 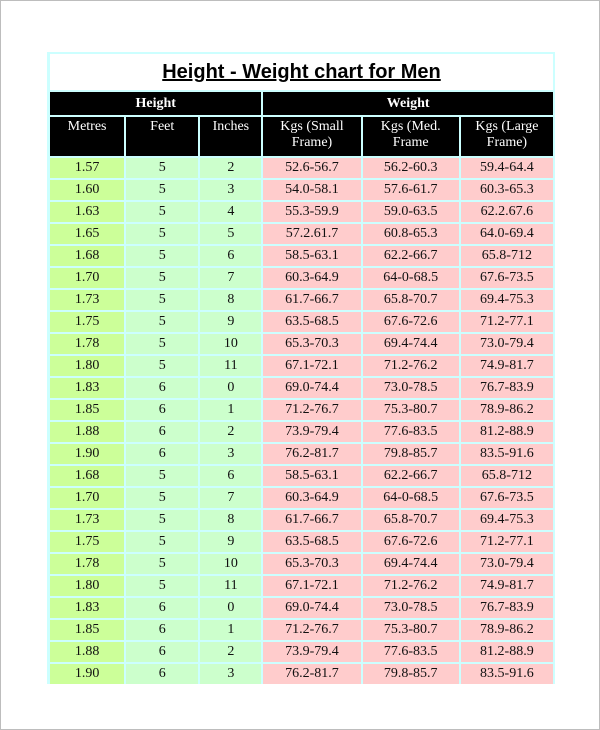 What do you see at coordinates (87, 542) in the screenshot?
I see `cell-metres: 1.75` at bounding box center [87, 542].